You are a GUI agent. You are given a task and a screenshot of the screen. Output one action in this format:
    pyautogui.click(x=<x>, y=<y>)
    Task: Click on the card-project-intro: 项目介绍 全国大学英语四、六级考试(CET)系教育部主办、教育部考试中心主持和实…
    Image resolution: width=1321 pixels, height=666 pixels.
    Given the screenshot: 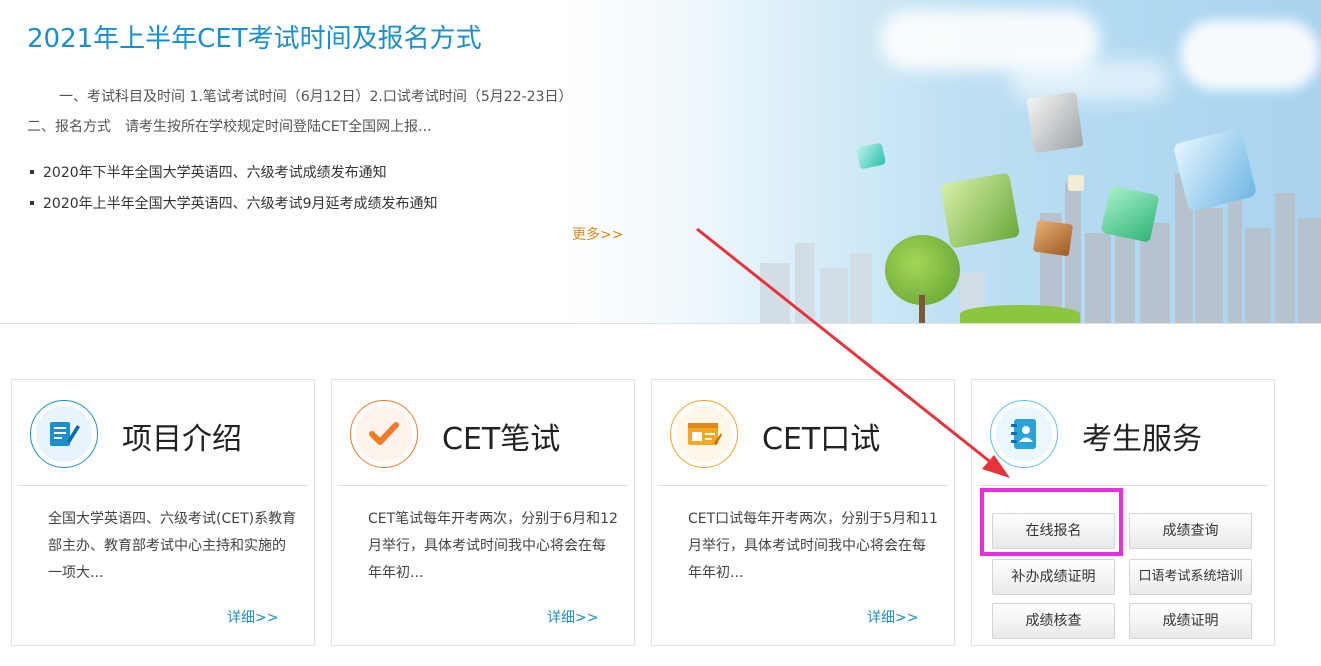 What is the action you would take?
    pyautogui.click(x=163, y=512)
    